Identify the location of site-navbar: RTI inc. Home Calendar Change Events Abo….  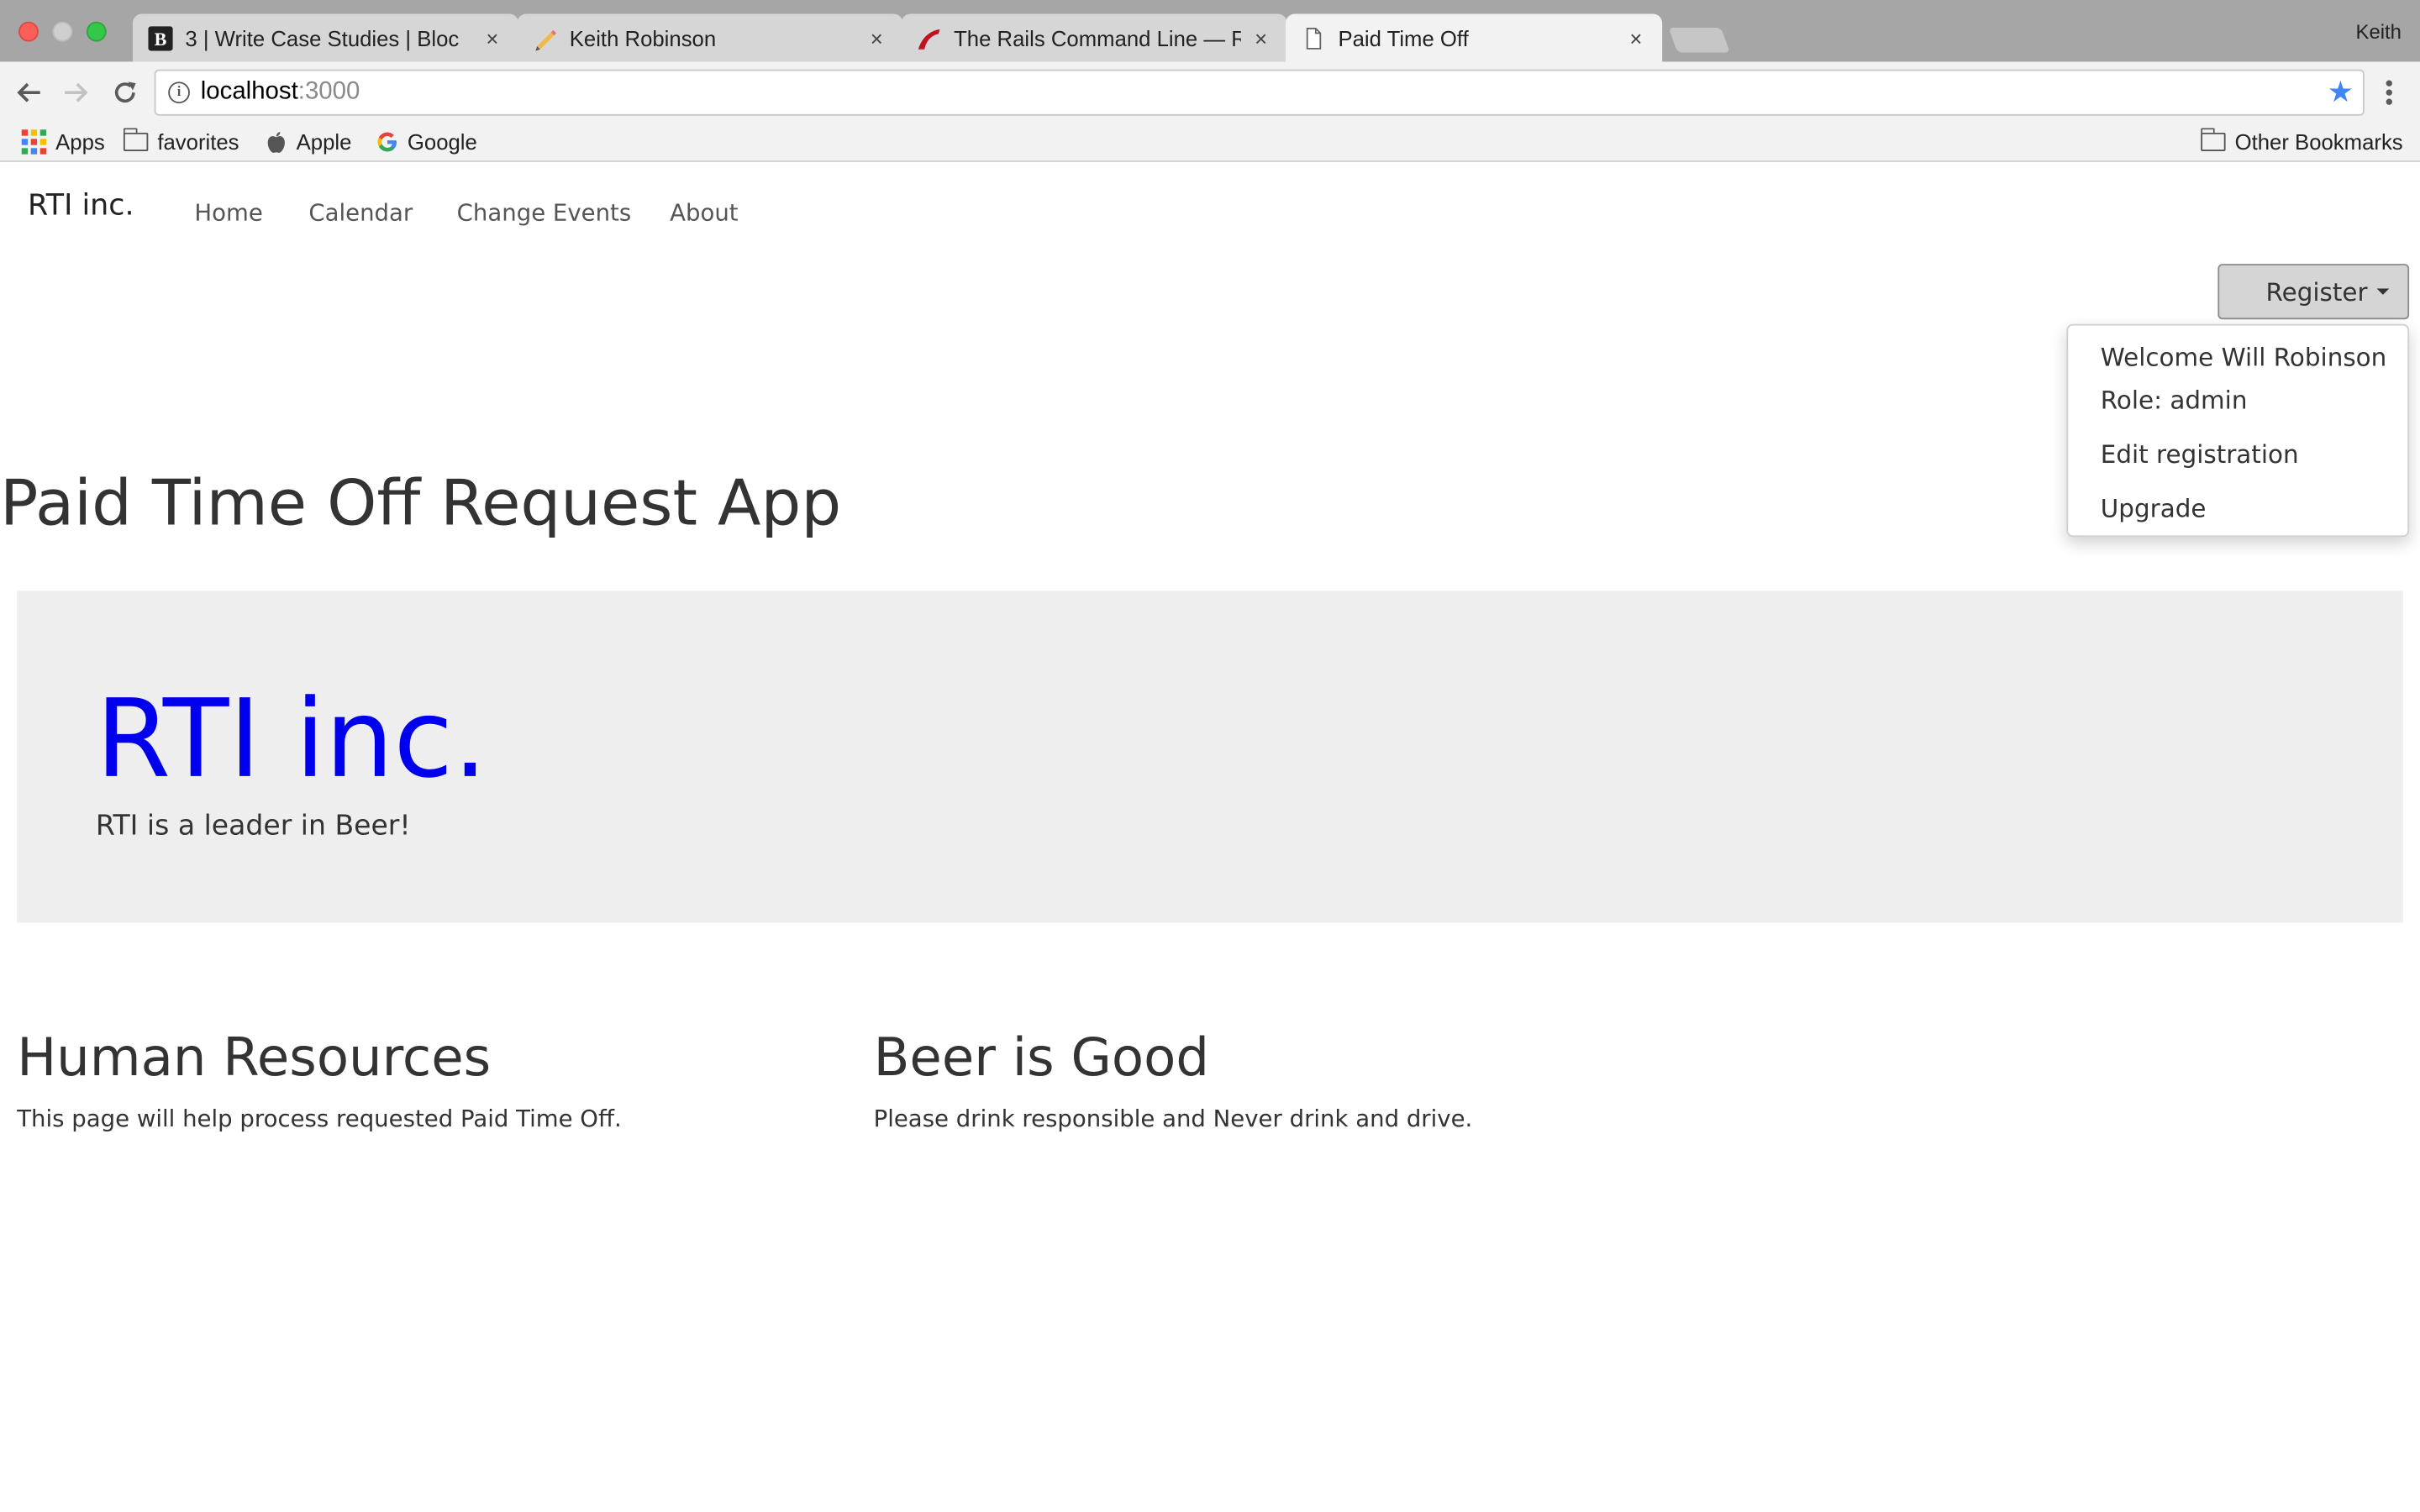
(1210, 210).